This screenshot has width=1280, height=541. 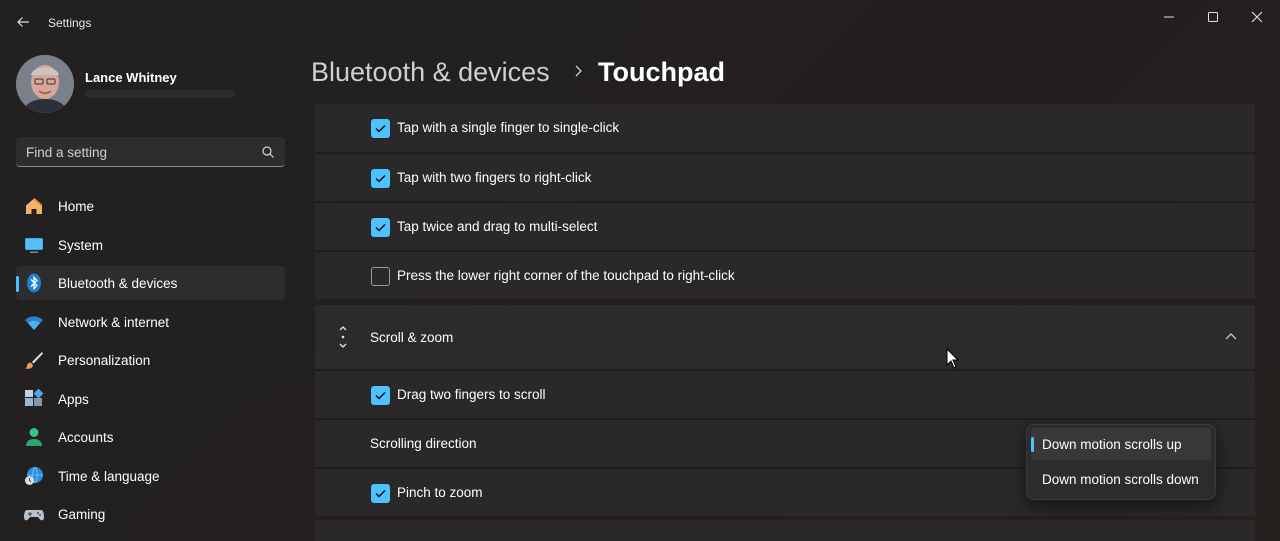 What do you see at coordinates (131, 77) in the screenshot?
I see `user-name: Lance Whitney` at bounding box center [131, 77].